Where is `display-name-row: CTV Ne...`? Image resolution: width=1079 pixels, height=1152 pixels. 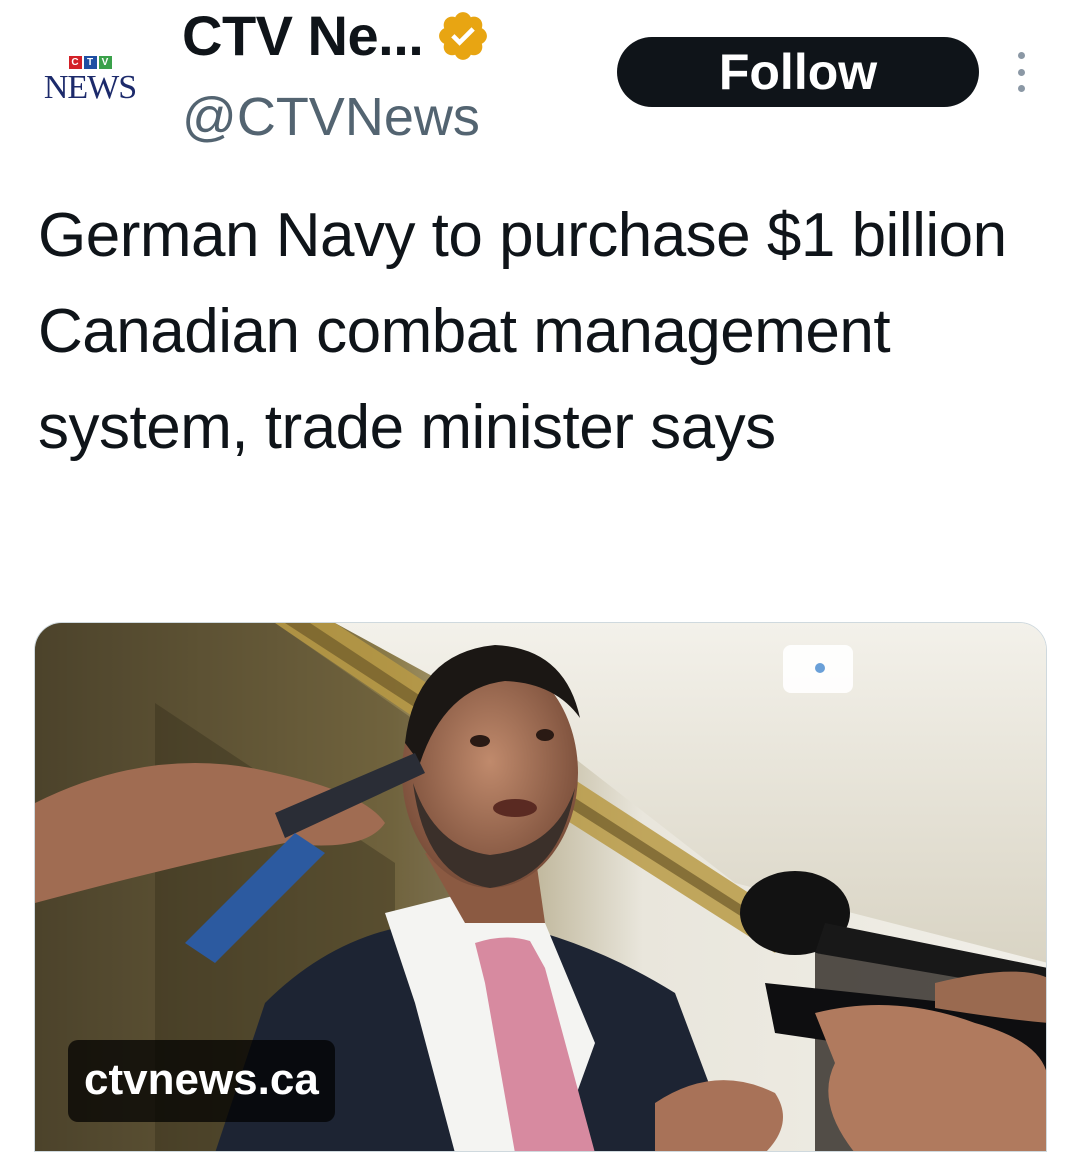 display-name-row: CTV Ne... is located at coordinates (336, 36).